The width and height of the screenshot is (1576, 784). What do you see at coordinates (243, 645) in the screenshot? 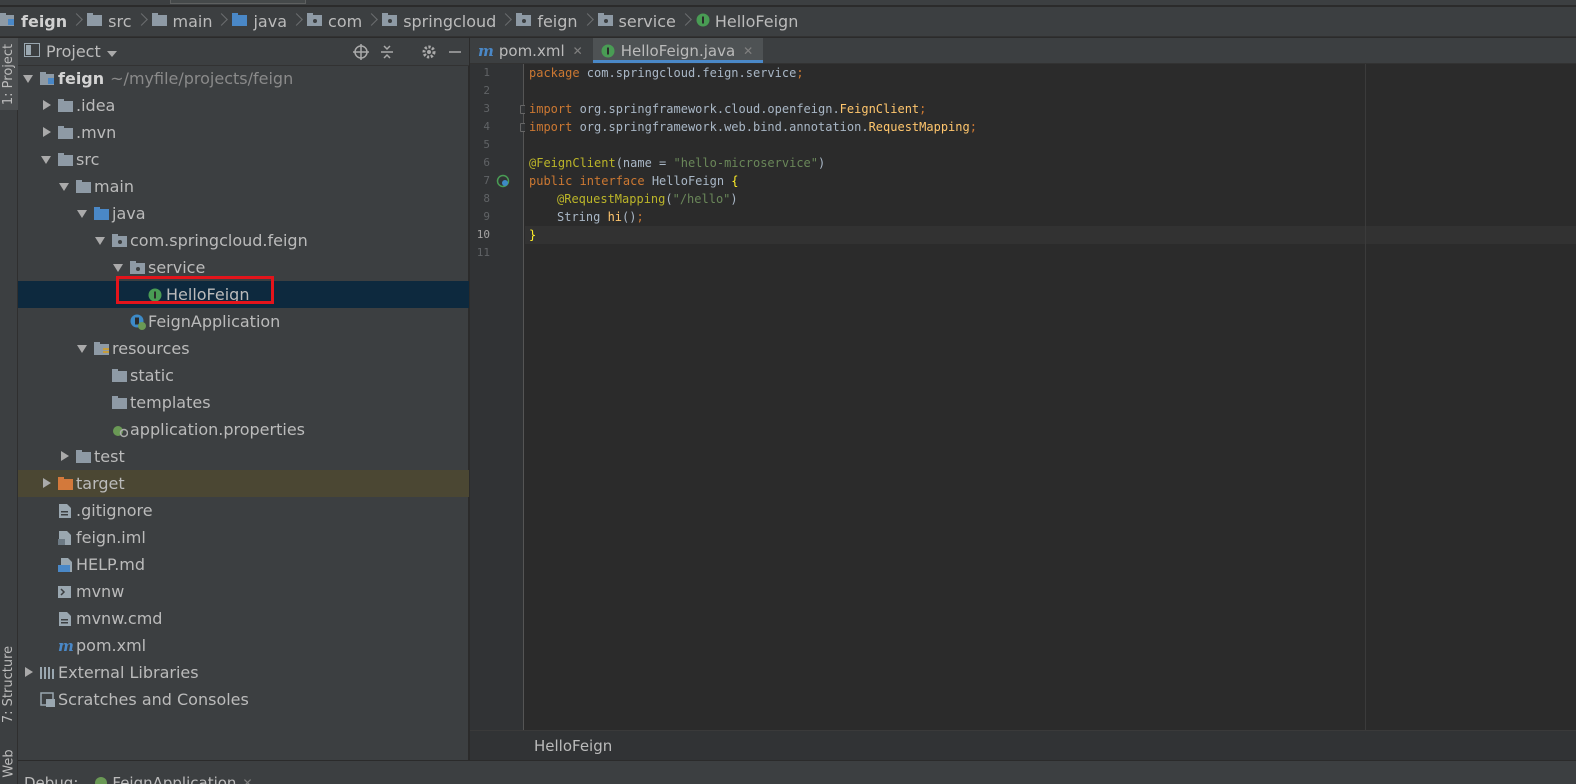
I see `tree-item-pom-xml: m pom.xml` at bounding box center [243, 645].